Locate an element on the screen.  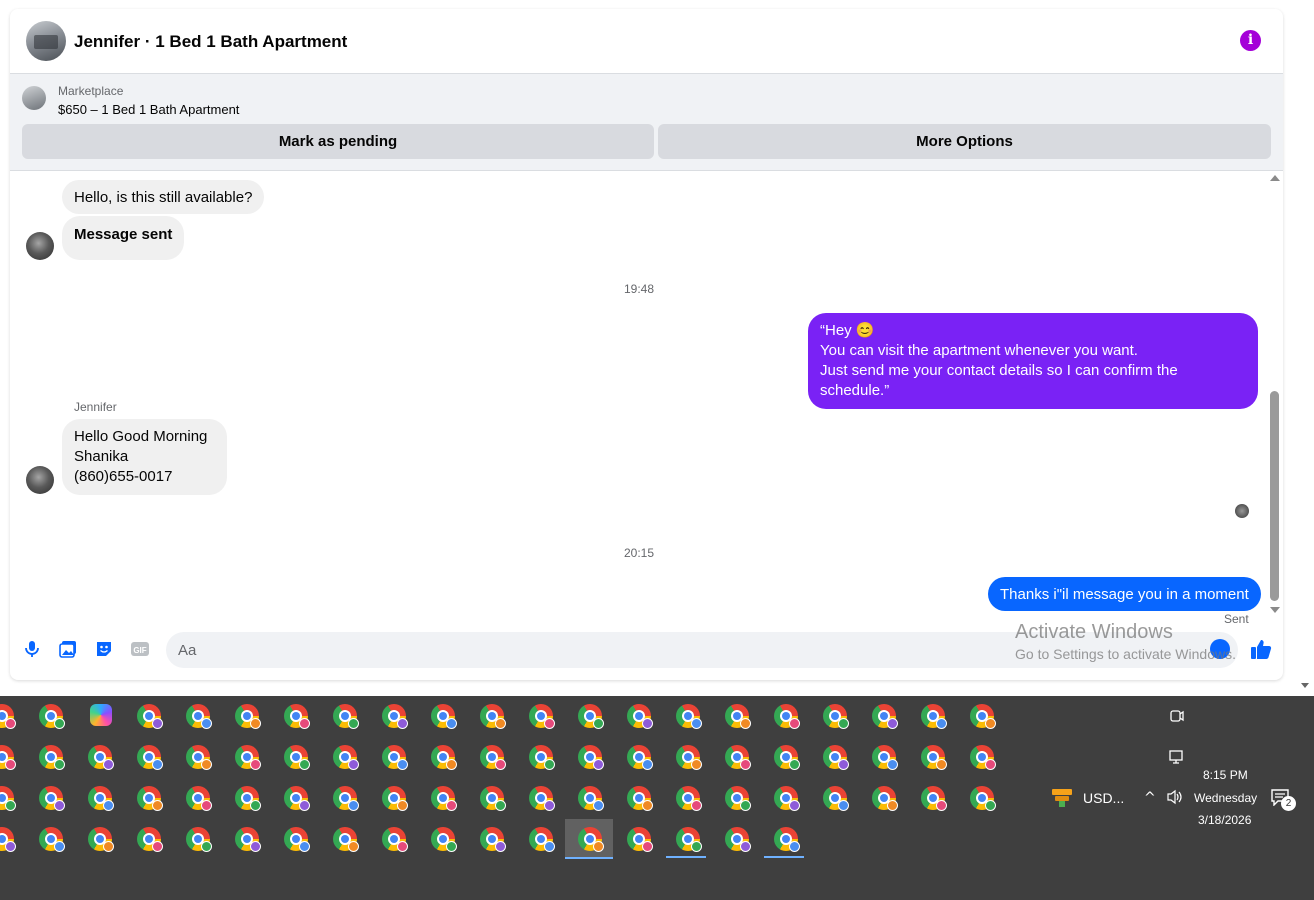
chevron-up-icon: ^ is located at coordinates (1150, 798).